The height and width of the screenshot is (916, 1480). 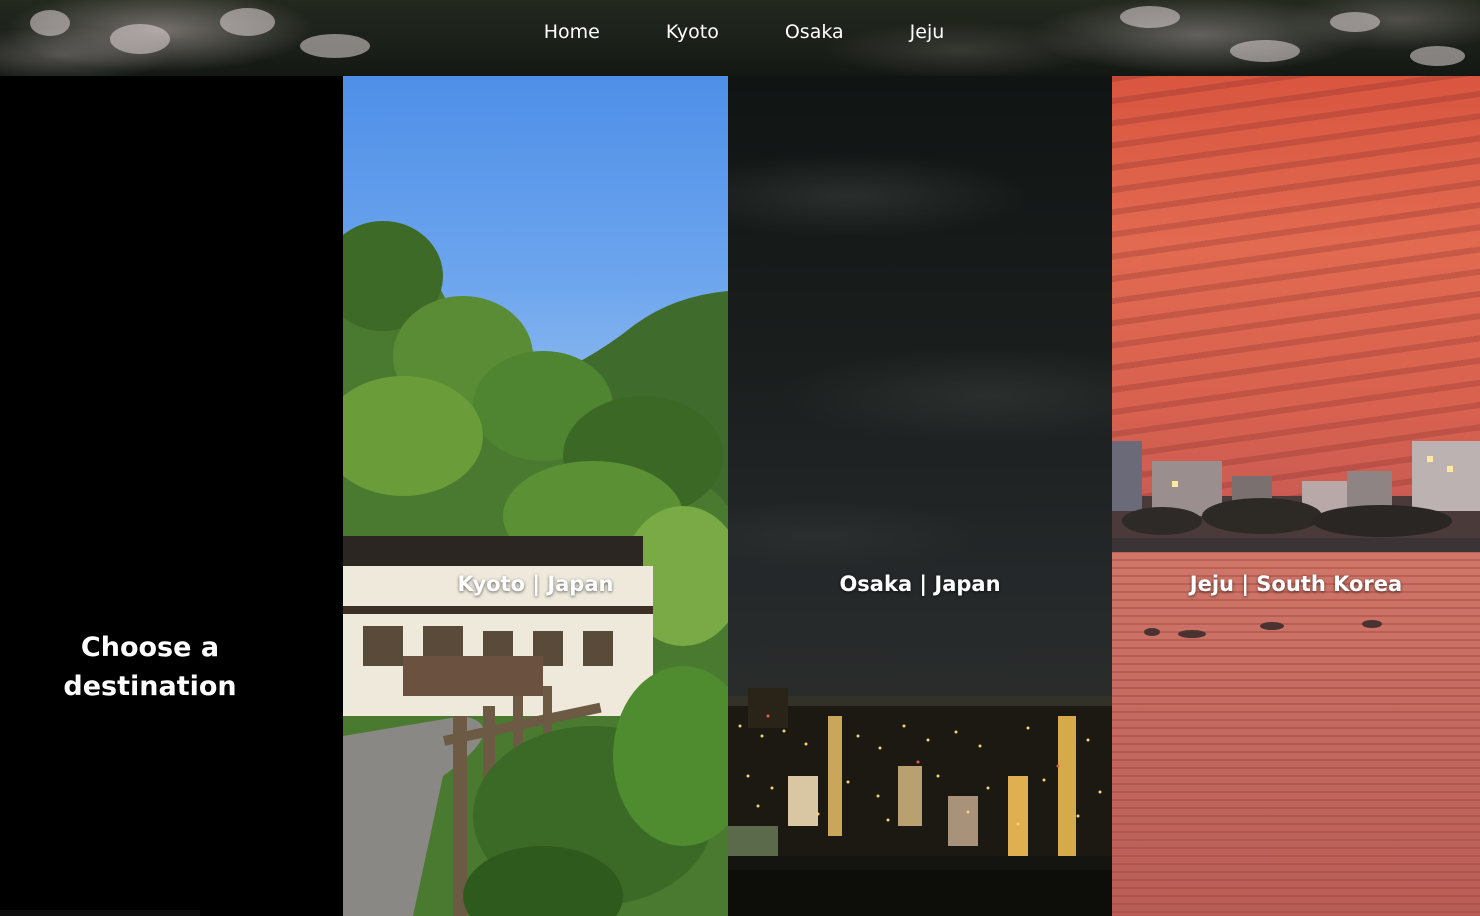 What do you see at coordinates (1296, 584) in the screenshot?
I see `destination-label-jeju: Jeju | South Korea` at bounding box center [1296, 584].